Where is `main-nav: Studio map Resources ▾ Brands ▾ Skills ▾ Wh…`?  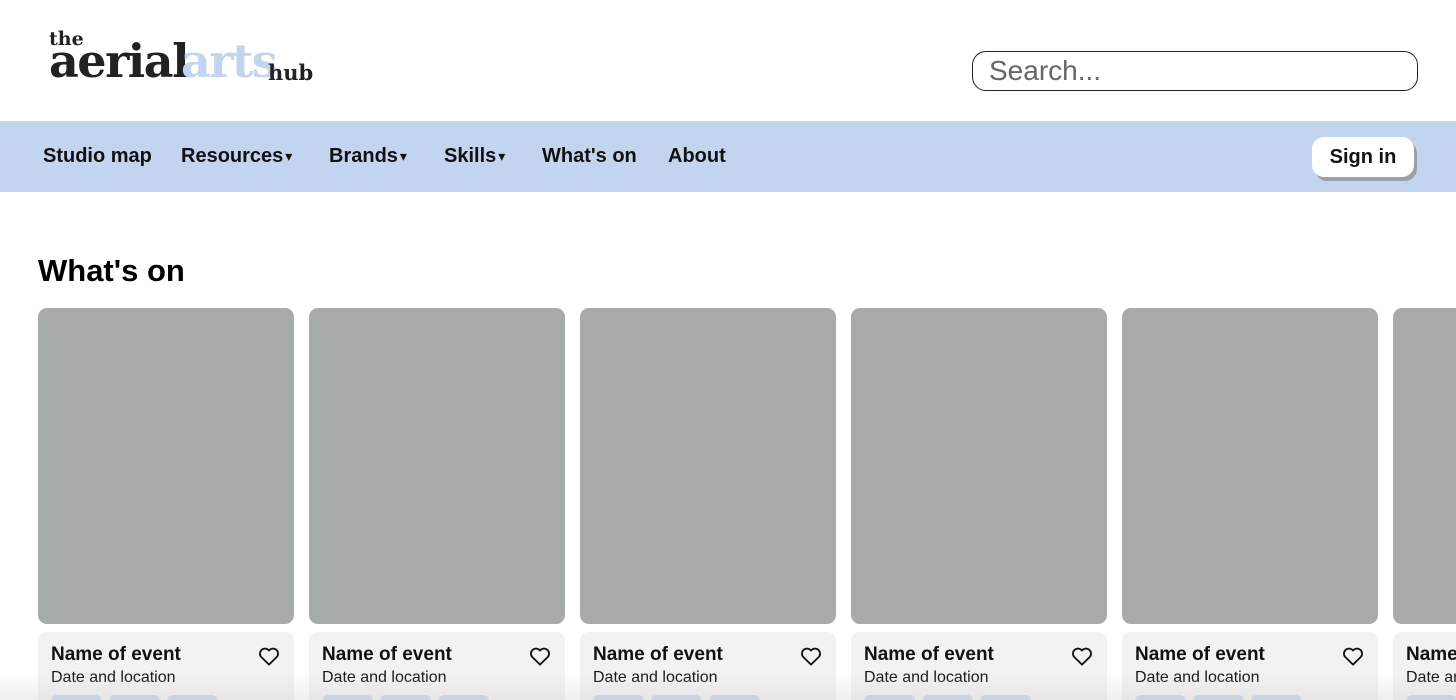 main-nav: Studio map Resources ▾ Brands ▾ Skills ▾ Wh… is located at coordinates (728, 156).